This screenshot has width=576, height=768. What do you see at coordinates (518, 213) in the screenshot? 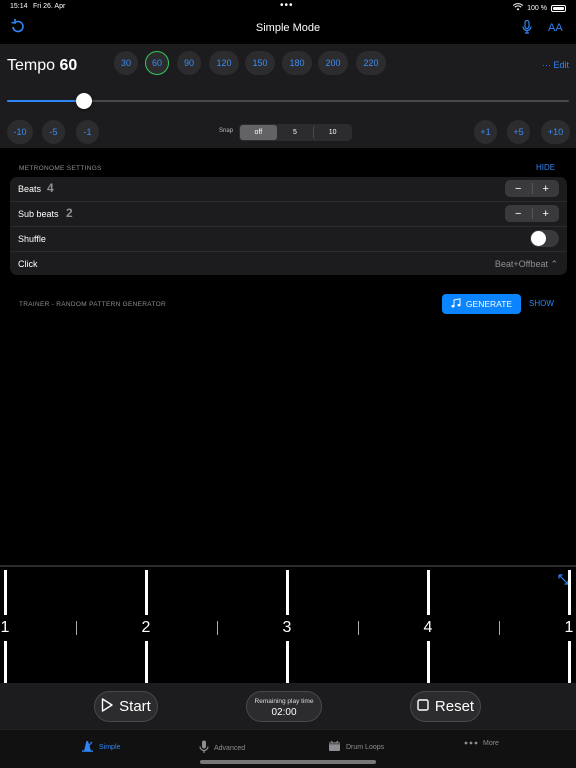
I see `subbeats-minus-button: −` at bounding box center [518, 213].